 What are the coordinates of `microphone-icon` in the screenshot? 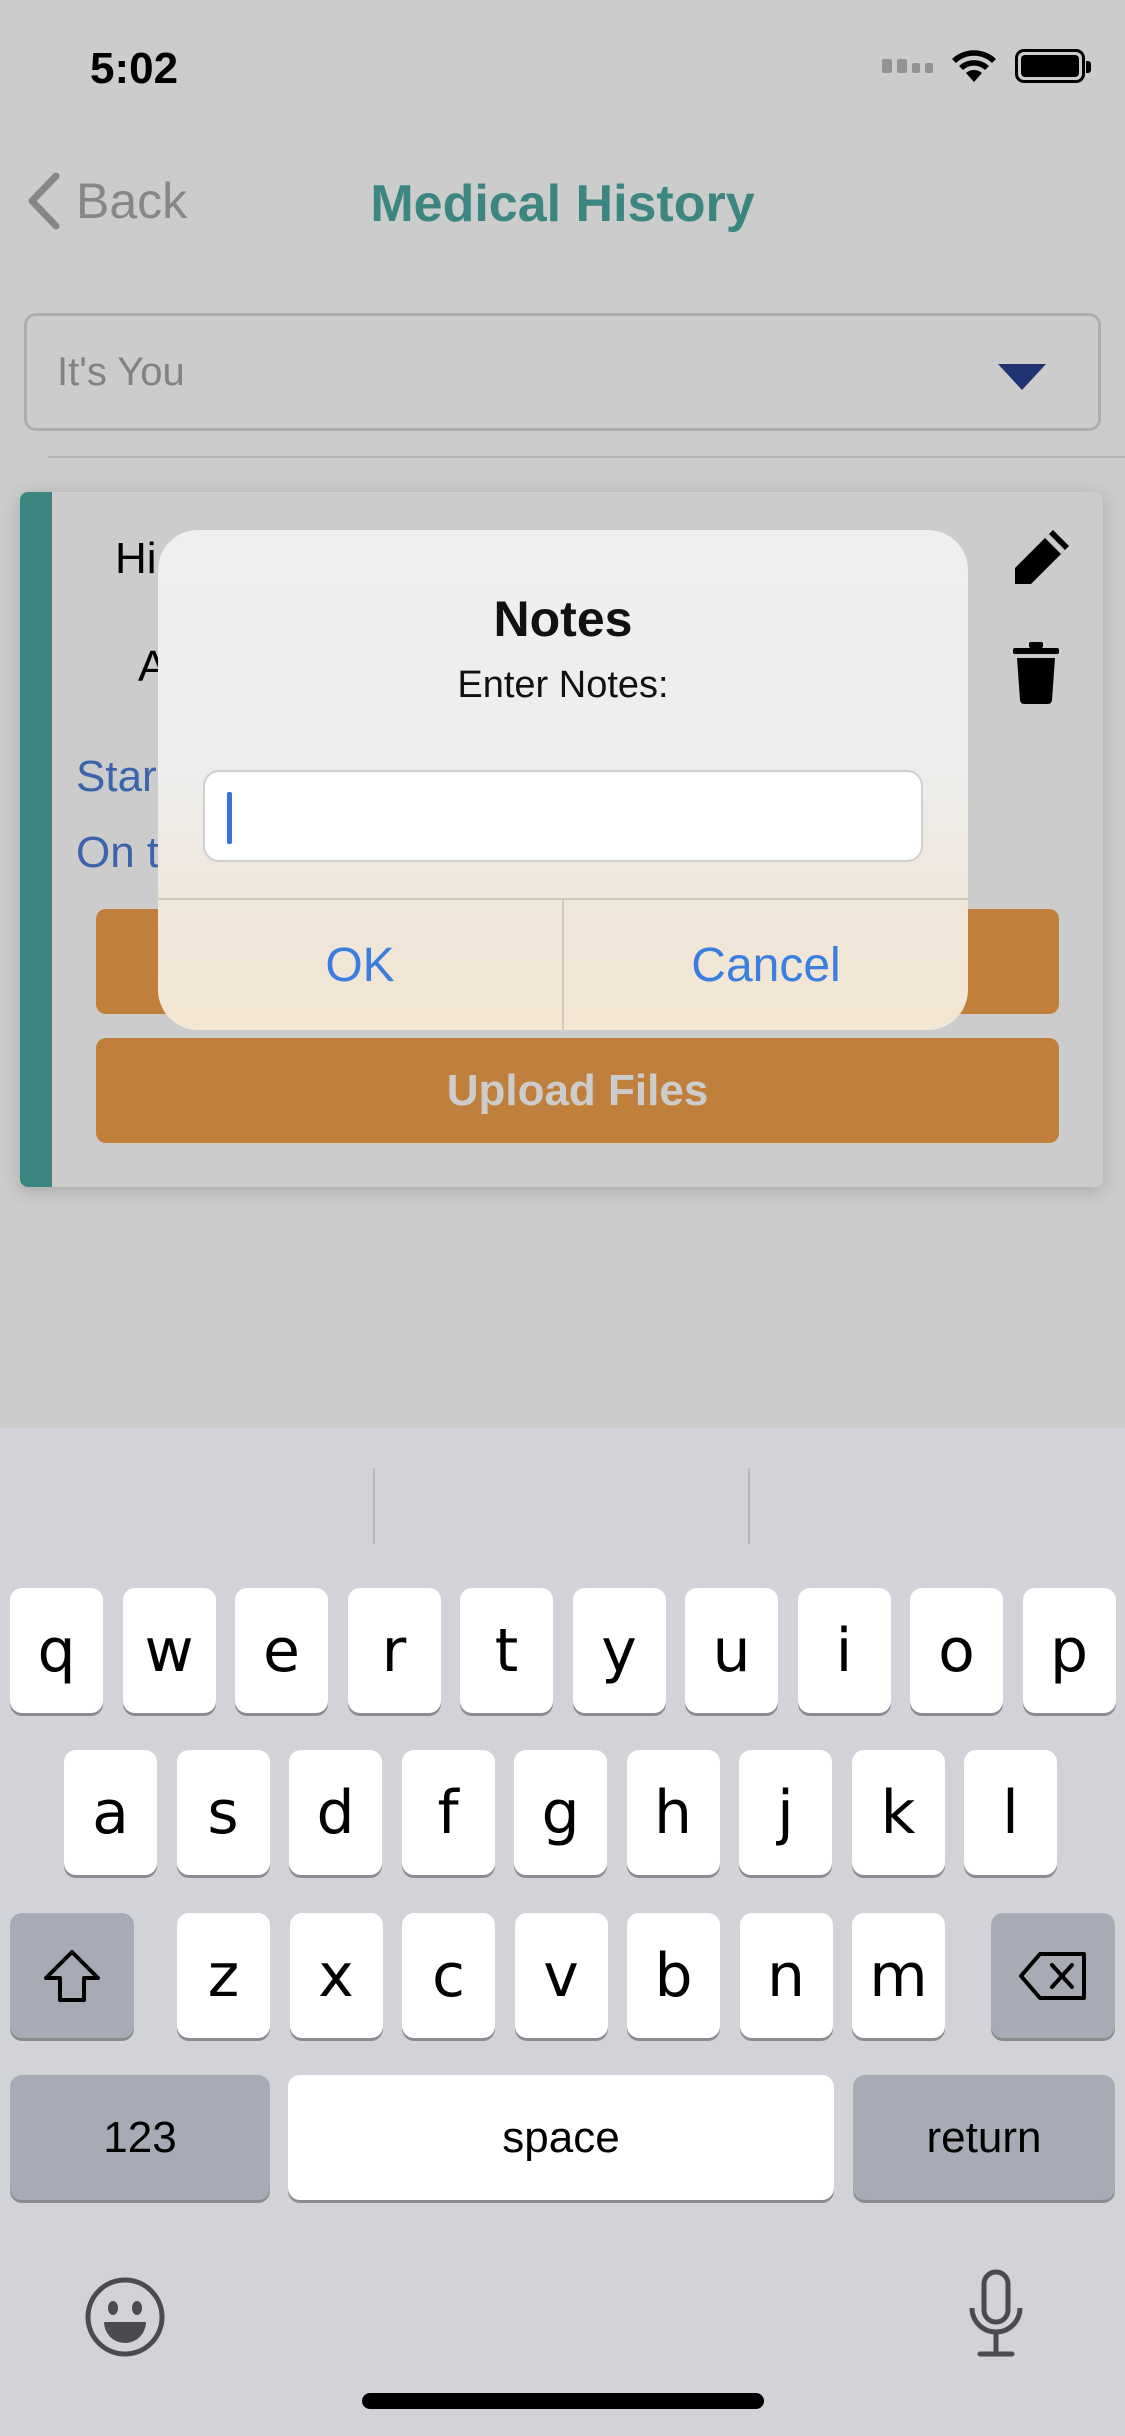 It's located at (996, 2314).